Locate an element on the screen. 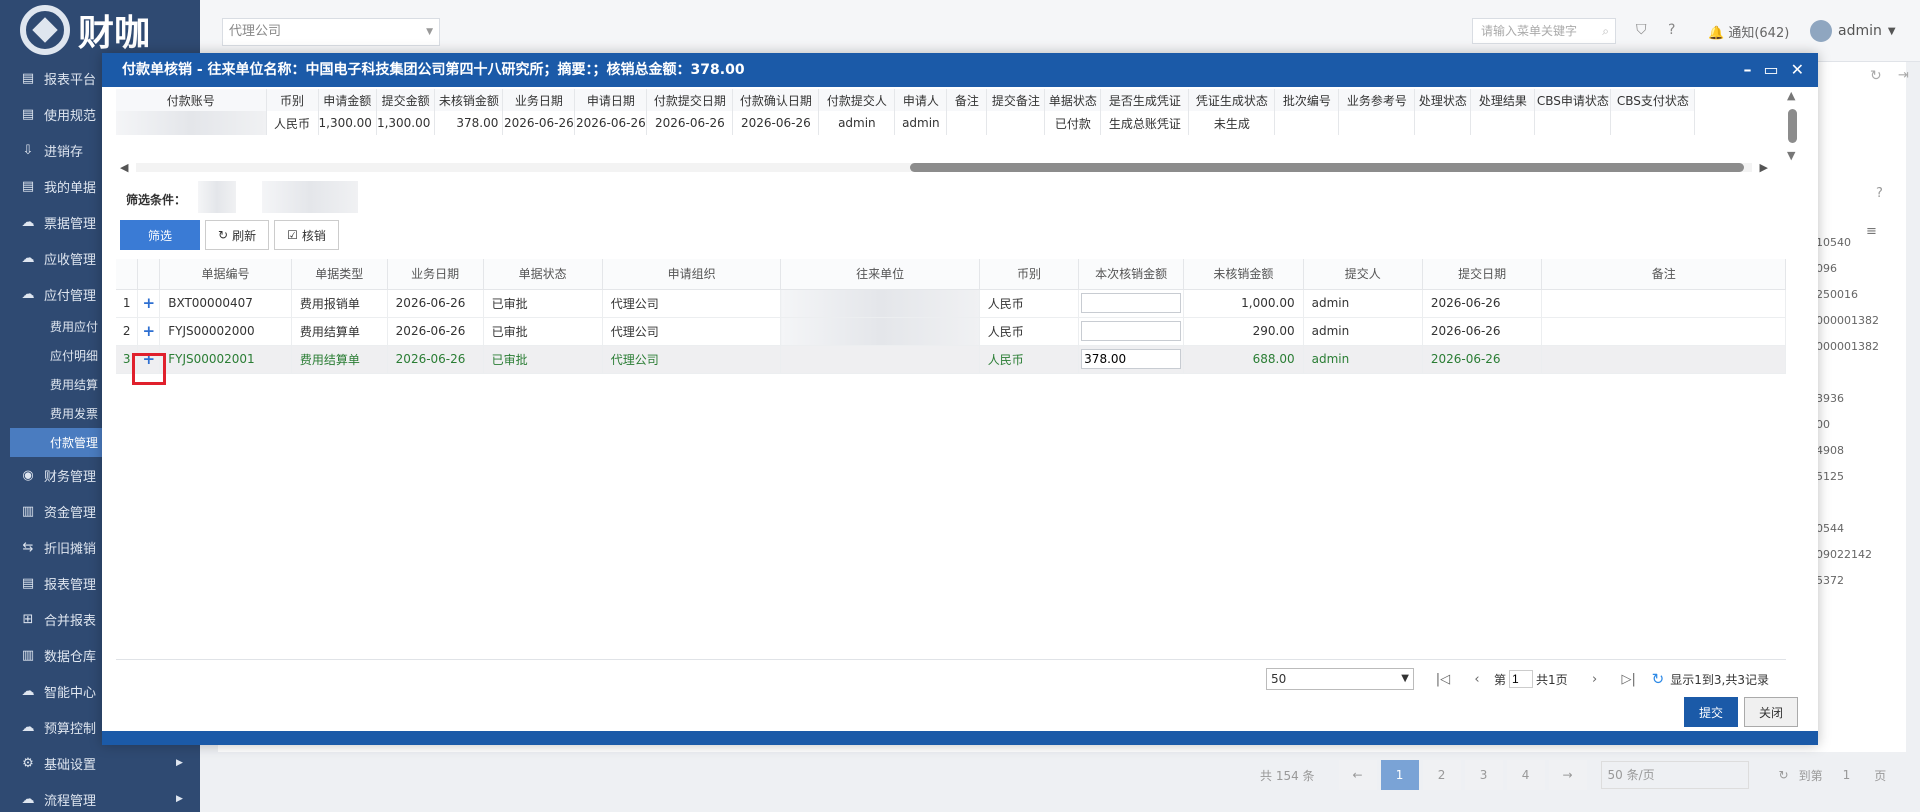  column-header: 提交金额 is located at coordinates (406, 100).